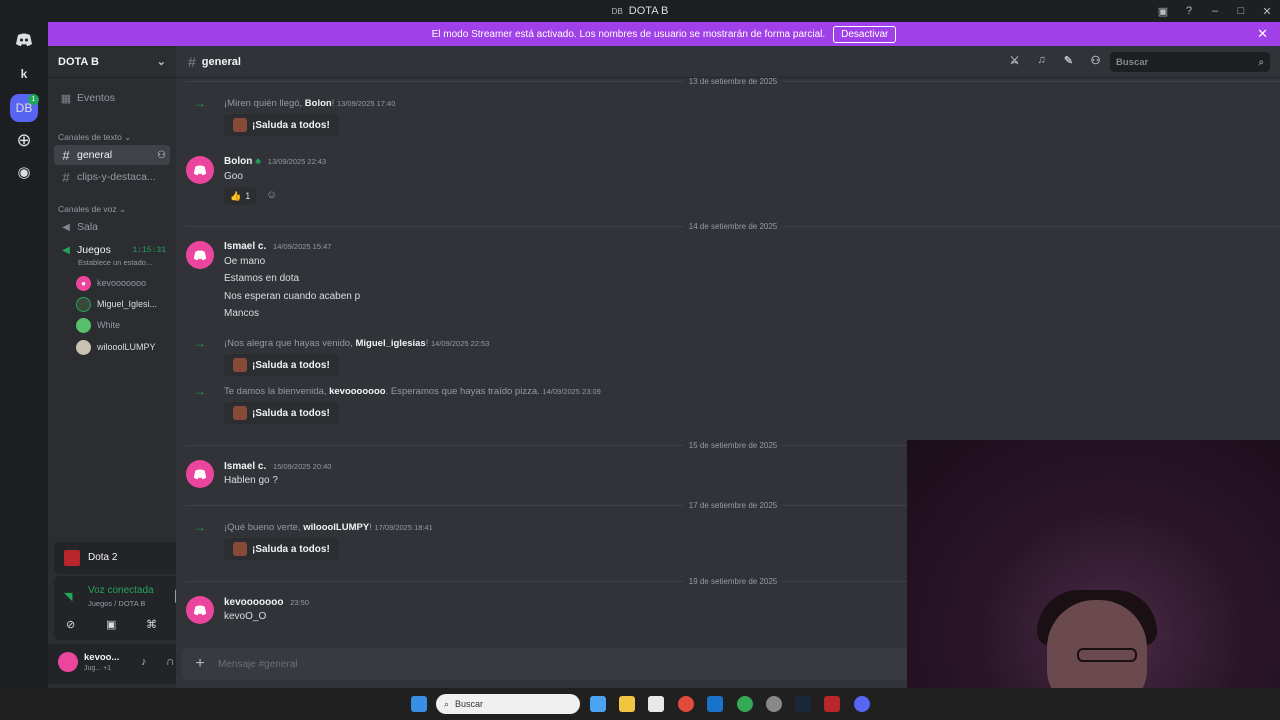  What do you see at coordinates (865, 34) in the screenshot?
I see `deactivate-button: Desactivar` at bounding box center [865, 34].